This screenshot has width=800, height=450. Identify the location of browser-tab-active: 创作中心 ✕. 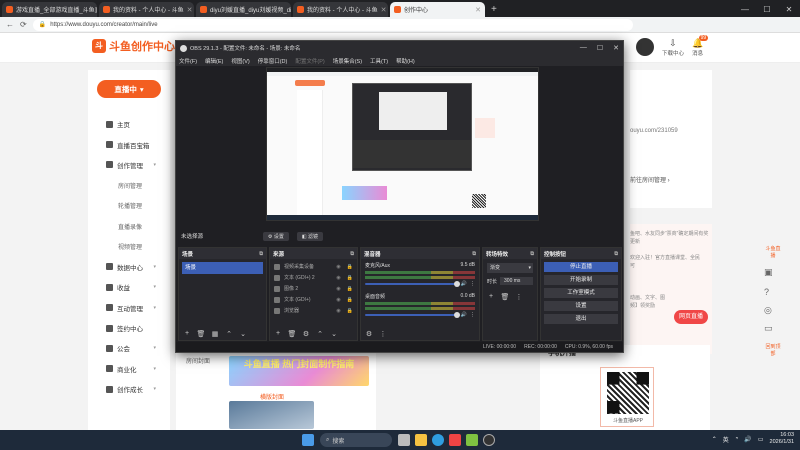
(437, 9).